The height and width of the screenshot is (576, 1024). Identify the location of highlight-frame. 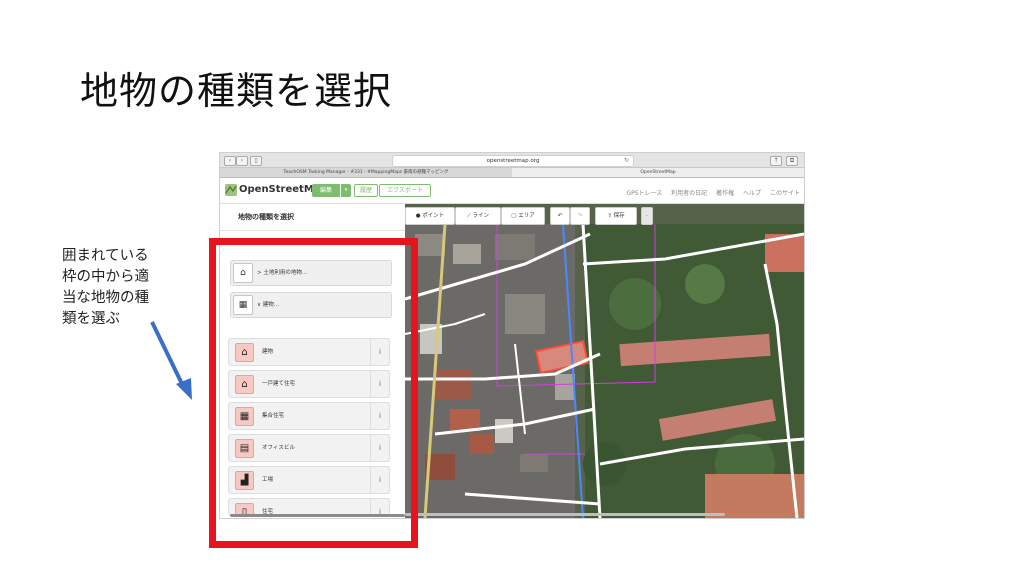
(313, 393).